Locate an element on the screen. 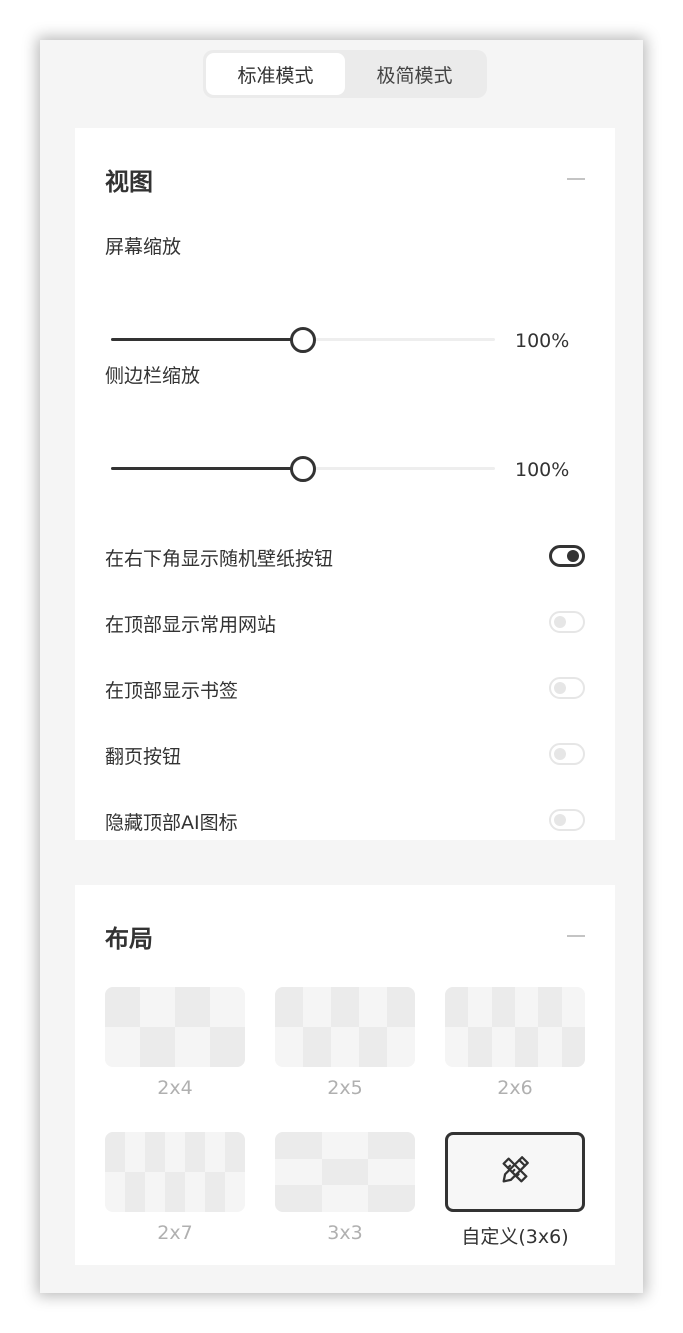 The image size is (683, 1333). toggle-wallpaper-button is located at coordinates (567, 556).